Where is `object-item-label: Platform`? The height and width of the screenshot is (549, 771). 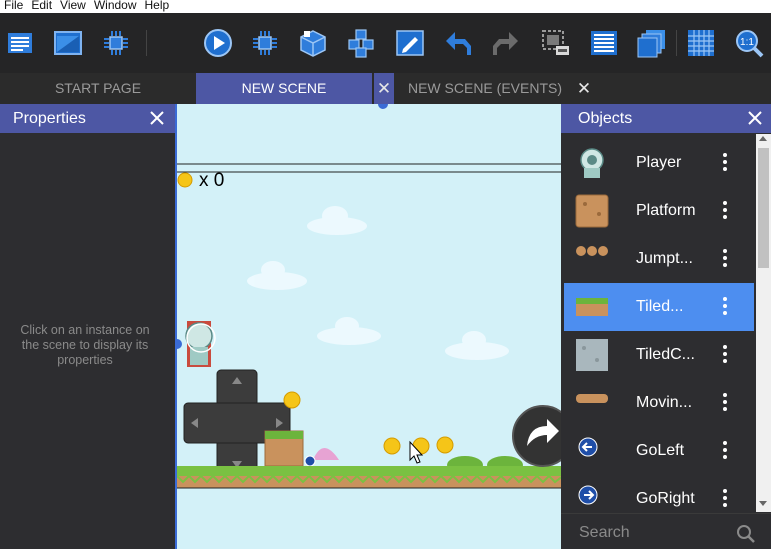
object-item-label: Platform is located at coordinates (666, 210).